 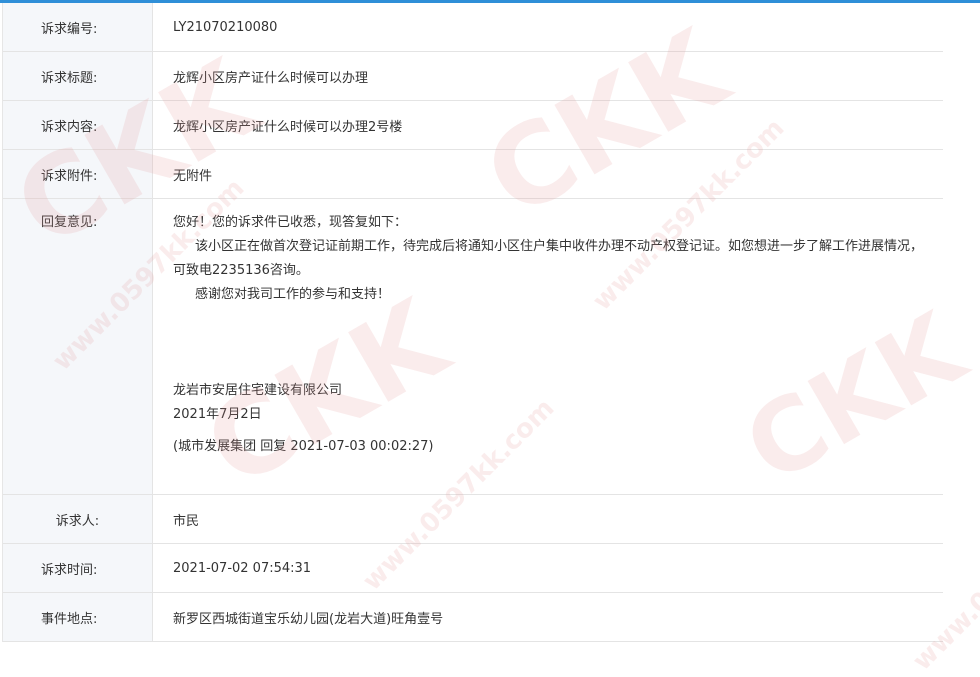 I want to click on petition-title-value: 龙辉小区房产证什么时候可以办理, so click(x=548, y=76).